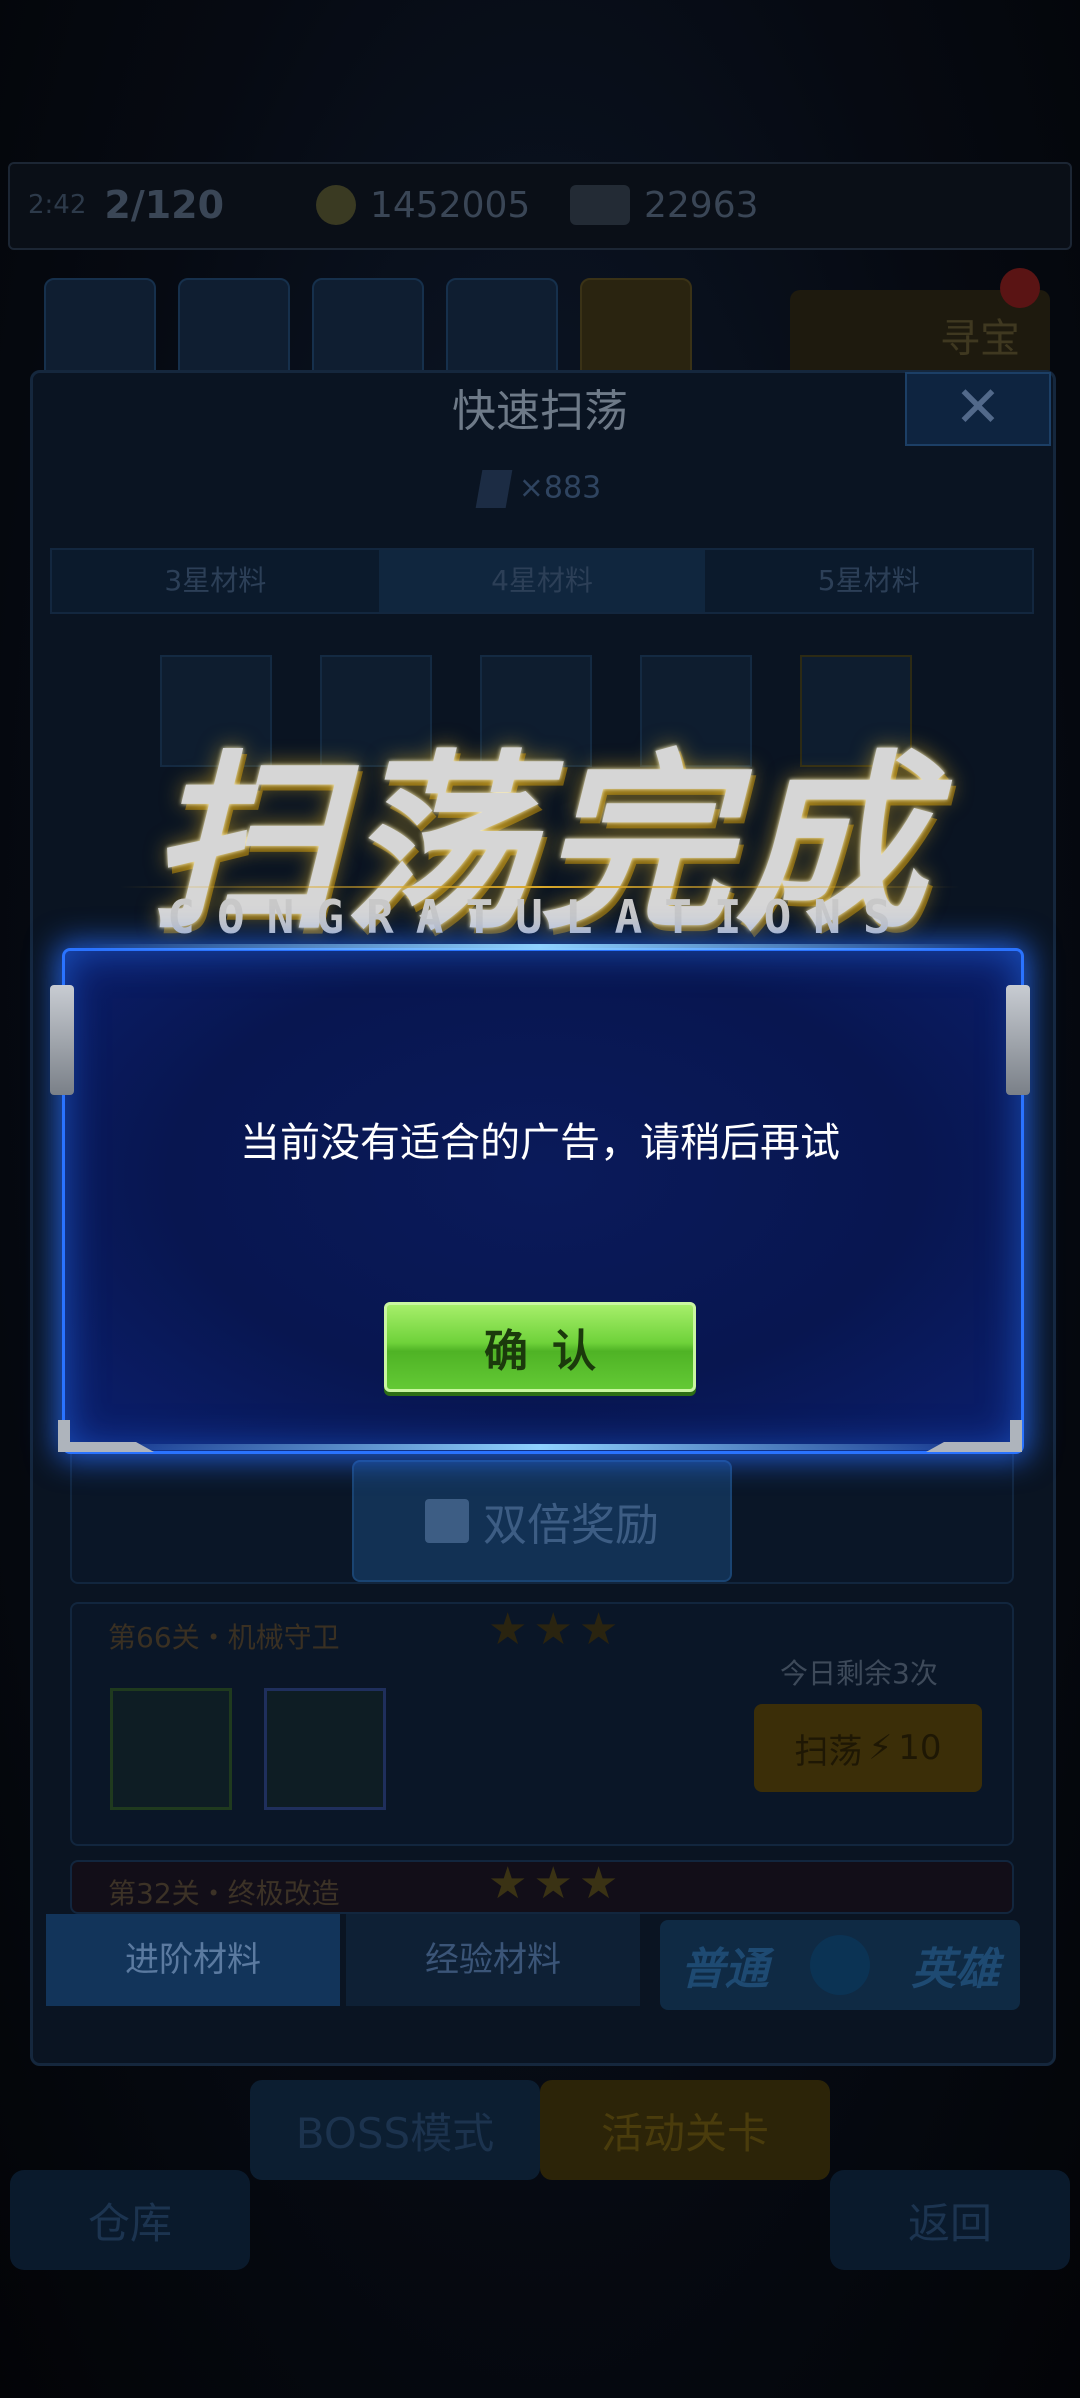  What do you see at coordinates (540, 917) in the screenshot?
I see `congratulations-text: CONGRATULATIONS` at bounding box center [540, 917].